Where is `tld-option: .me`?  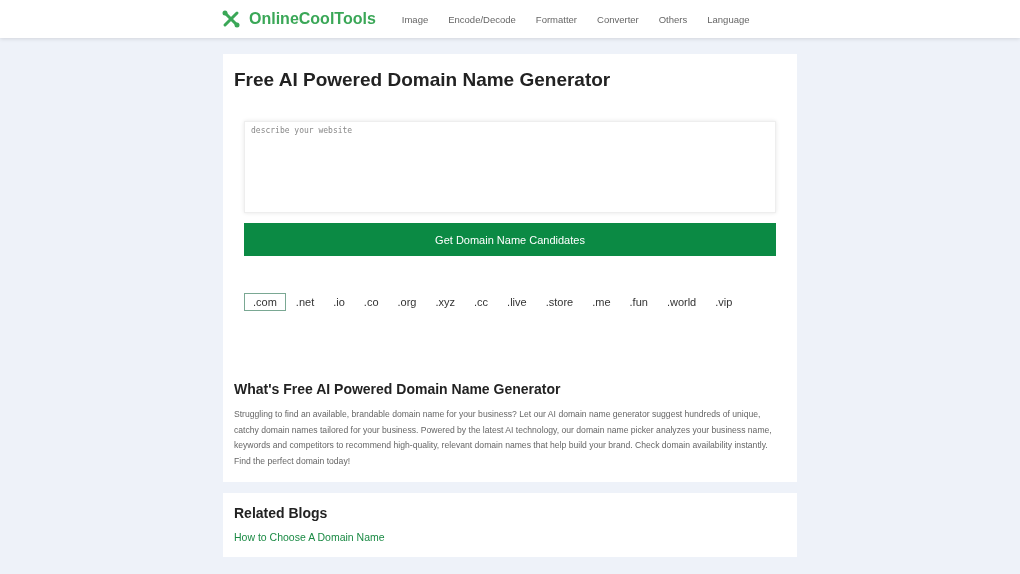
tld-option: .me is located at coordinates (601, 302).